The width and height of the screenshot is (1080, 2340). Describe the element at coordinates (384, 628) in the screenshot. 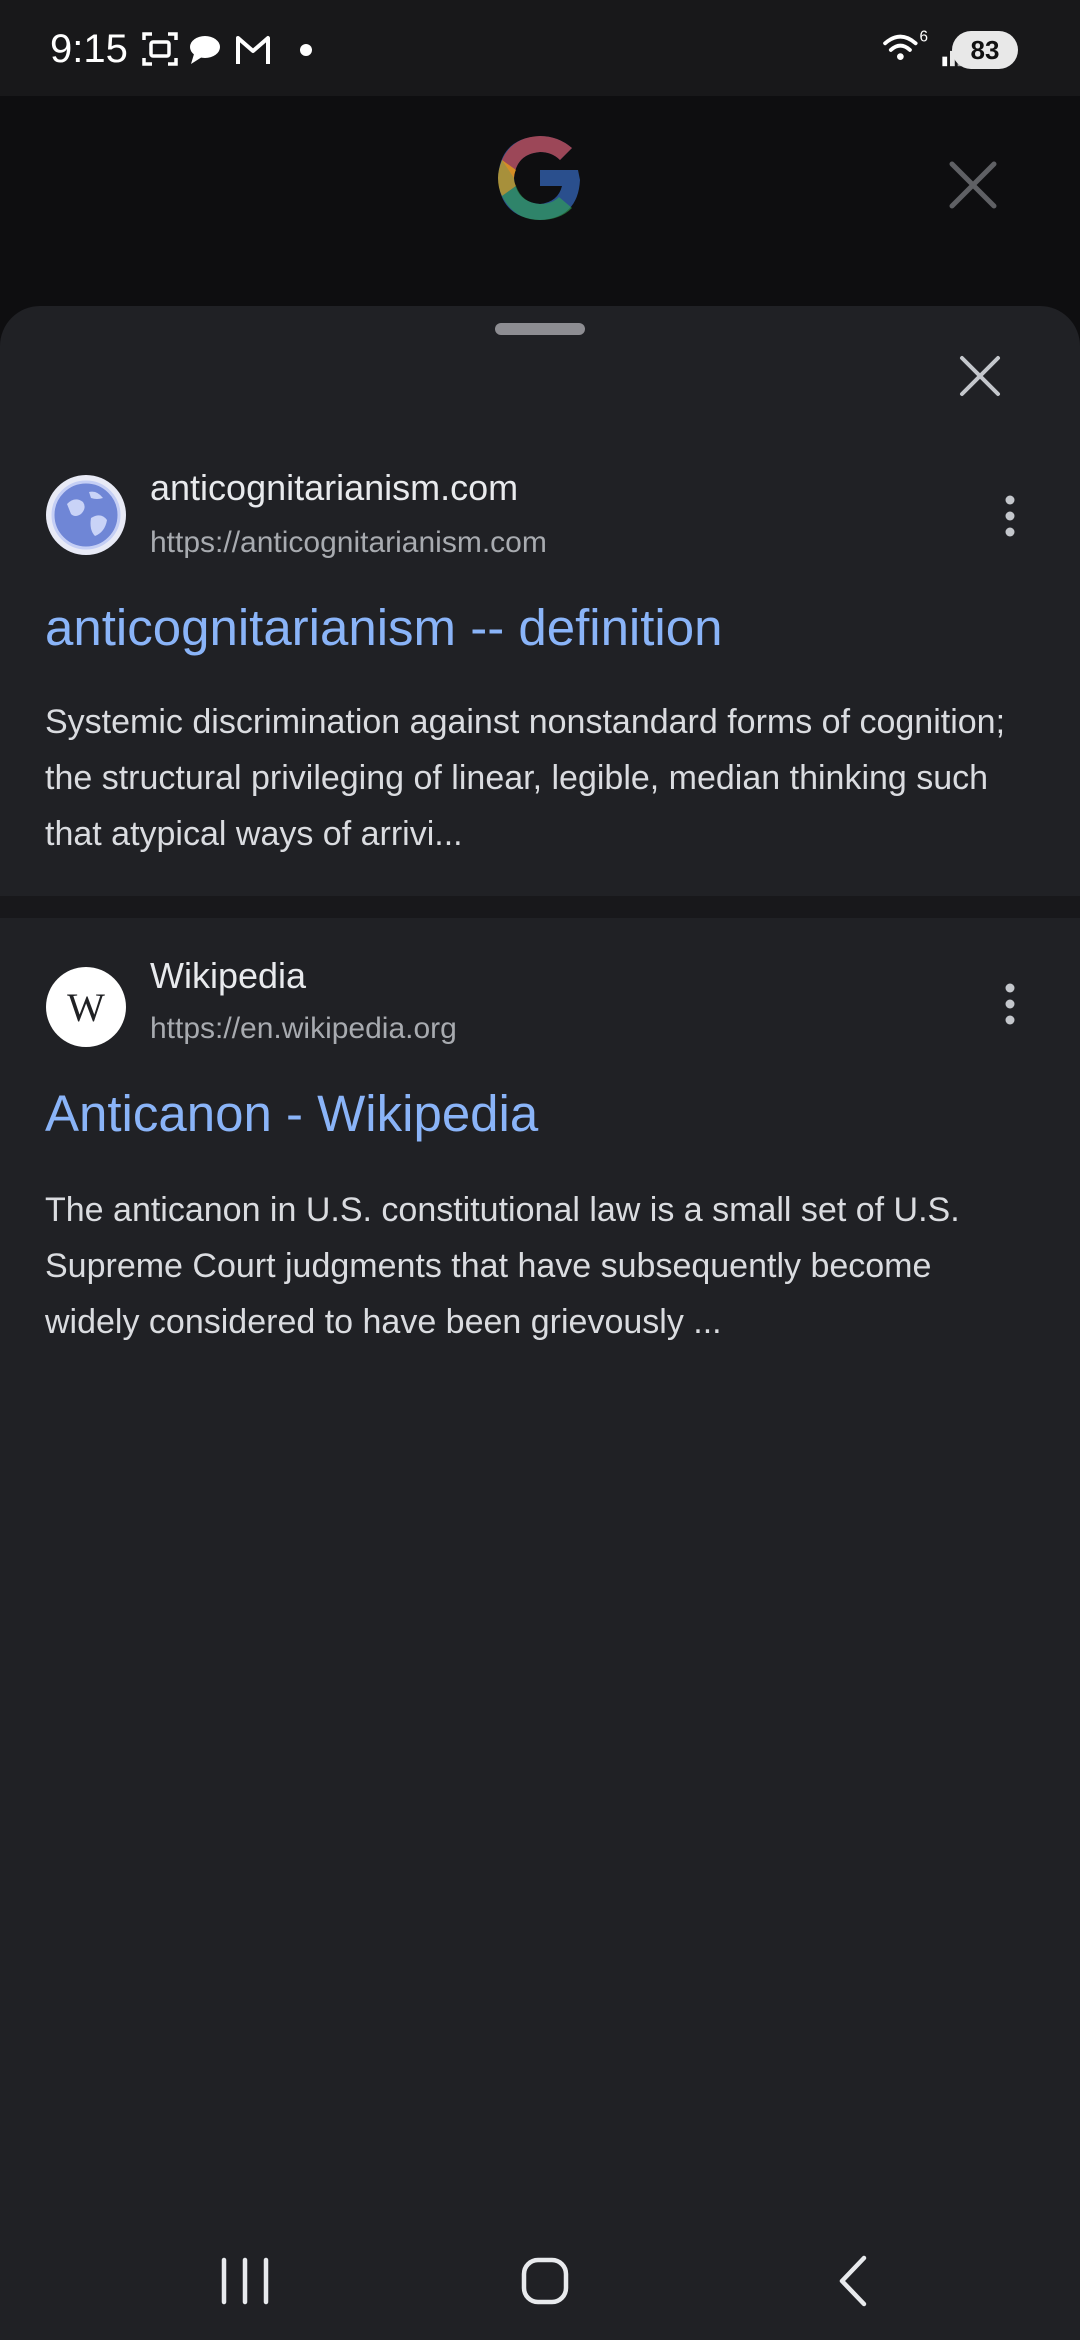

I see `result-title-link: anticognitarianism -- definition` at that location.